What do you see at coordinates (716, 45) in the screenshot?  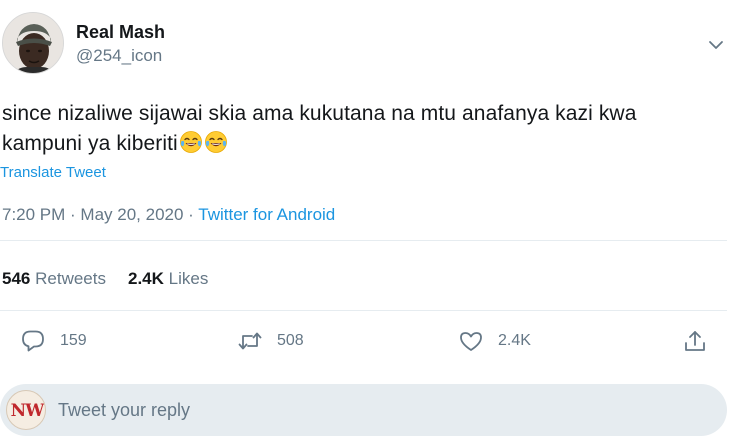 I see `chevron-down-icon` at bounding box center [716, 45].